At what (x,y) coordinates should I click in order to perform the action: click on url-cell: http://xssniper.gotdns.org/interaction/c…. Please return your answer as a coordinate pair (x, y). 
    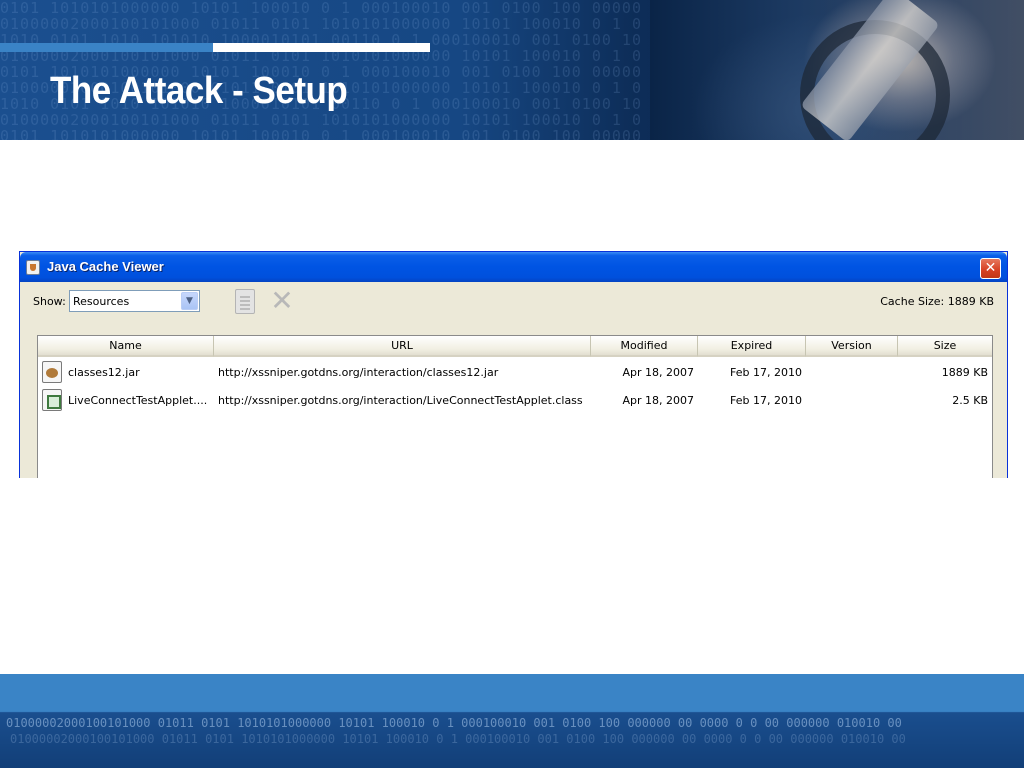
    Looking at the image, I should click on (358, 372).